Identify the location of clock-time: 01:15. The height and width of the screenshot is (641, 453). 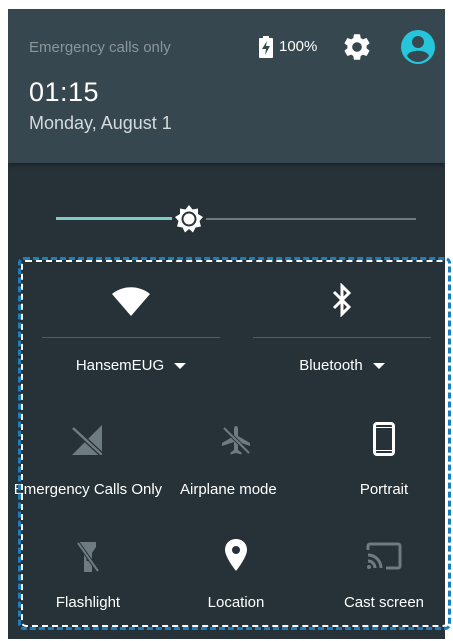
(64, 92).